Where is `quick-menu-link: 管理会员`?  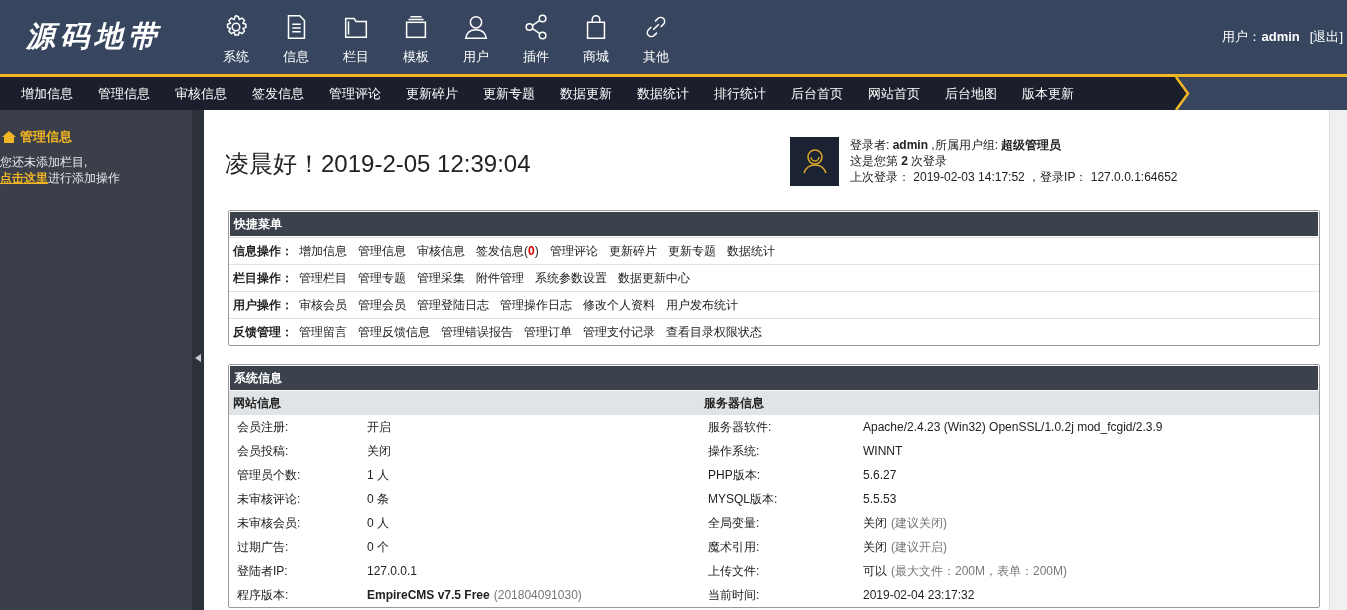 quick-menu-link: 管理会员 is located at coordinates (382, 305).